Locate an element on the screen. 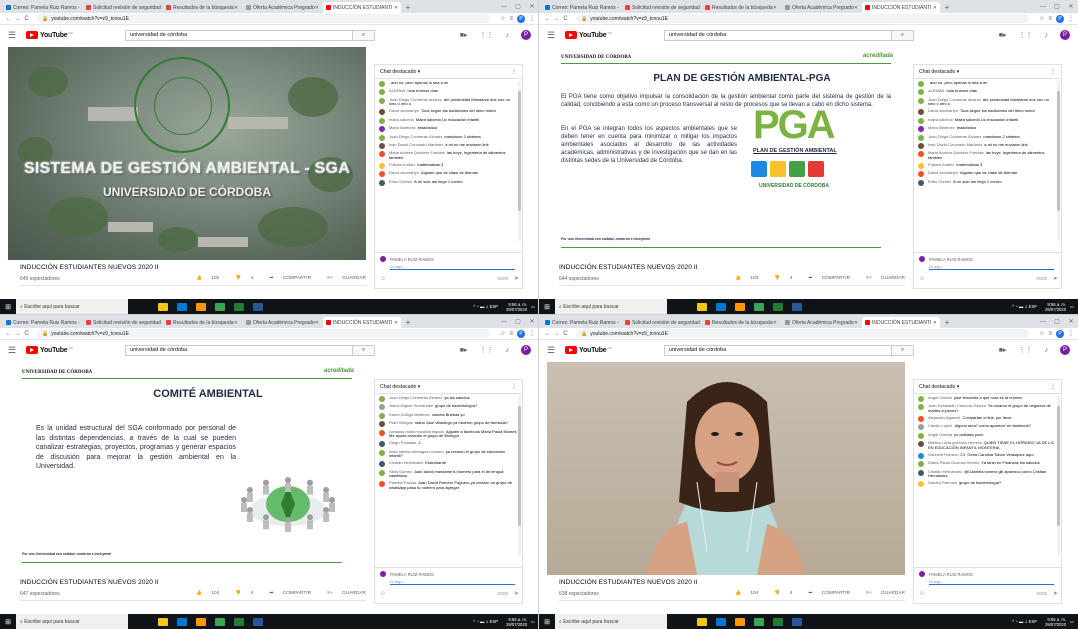 Image resolution: width=1078 pixels, height=629 pixels. browser-tab: Oferta Académica Pregrado ✕ is located at coordinates (821, 322).